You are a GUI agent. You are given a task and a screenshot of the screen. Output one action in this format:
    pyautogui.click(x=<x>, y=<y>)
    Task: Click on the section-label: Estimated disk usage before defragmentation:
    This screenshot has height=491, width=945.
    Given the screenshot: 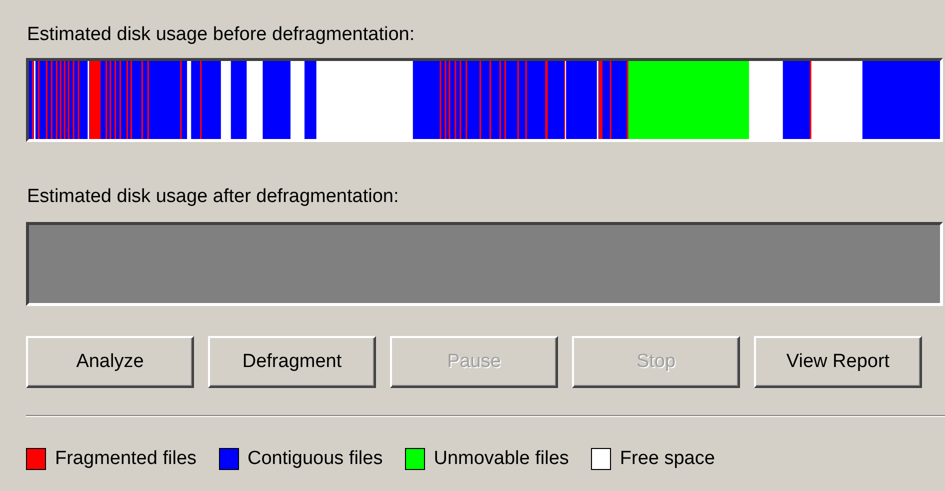 What is the action you would take?
    pyautogui.click(x=221, y=35)
    